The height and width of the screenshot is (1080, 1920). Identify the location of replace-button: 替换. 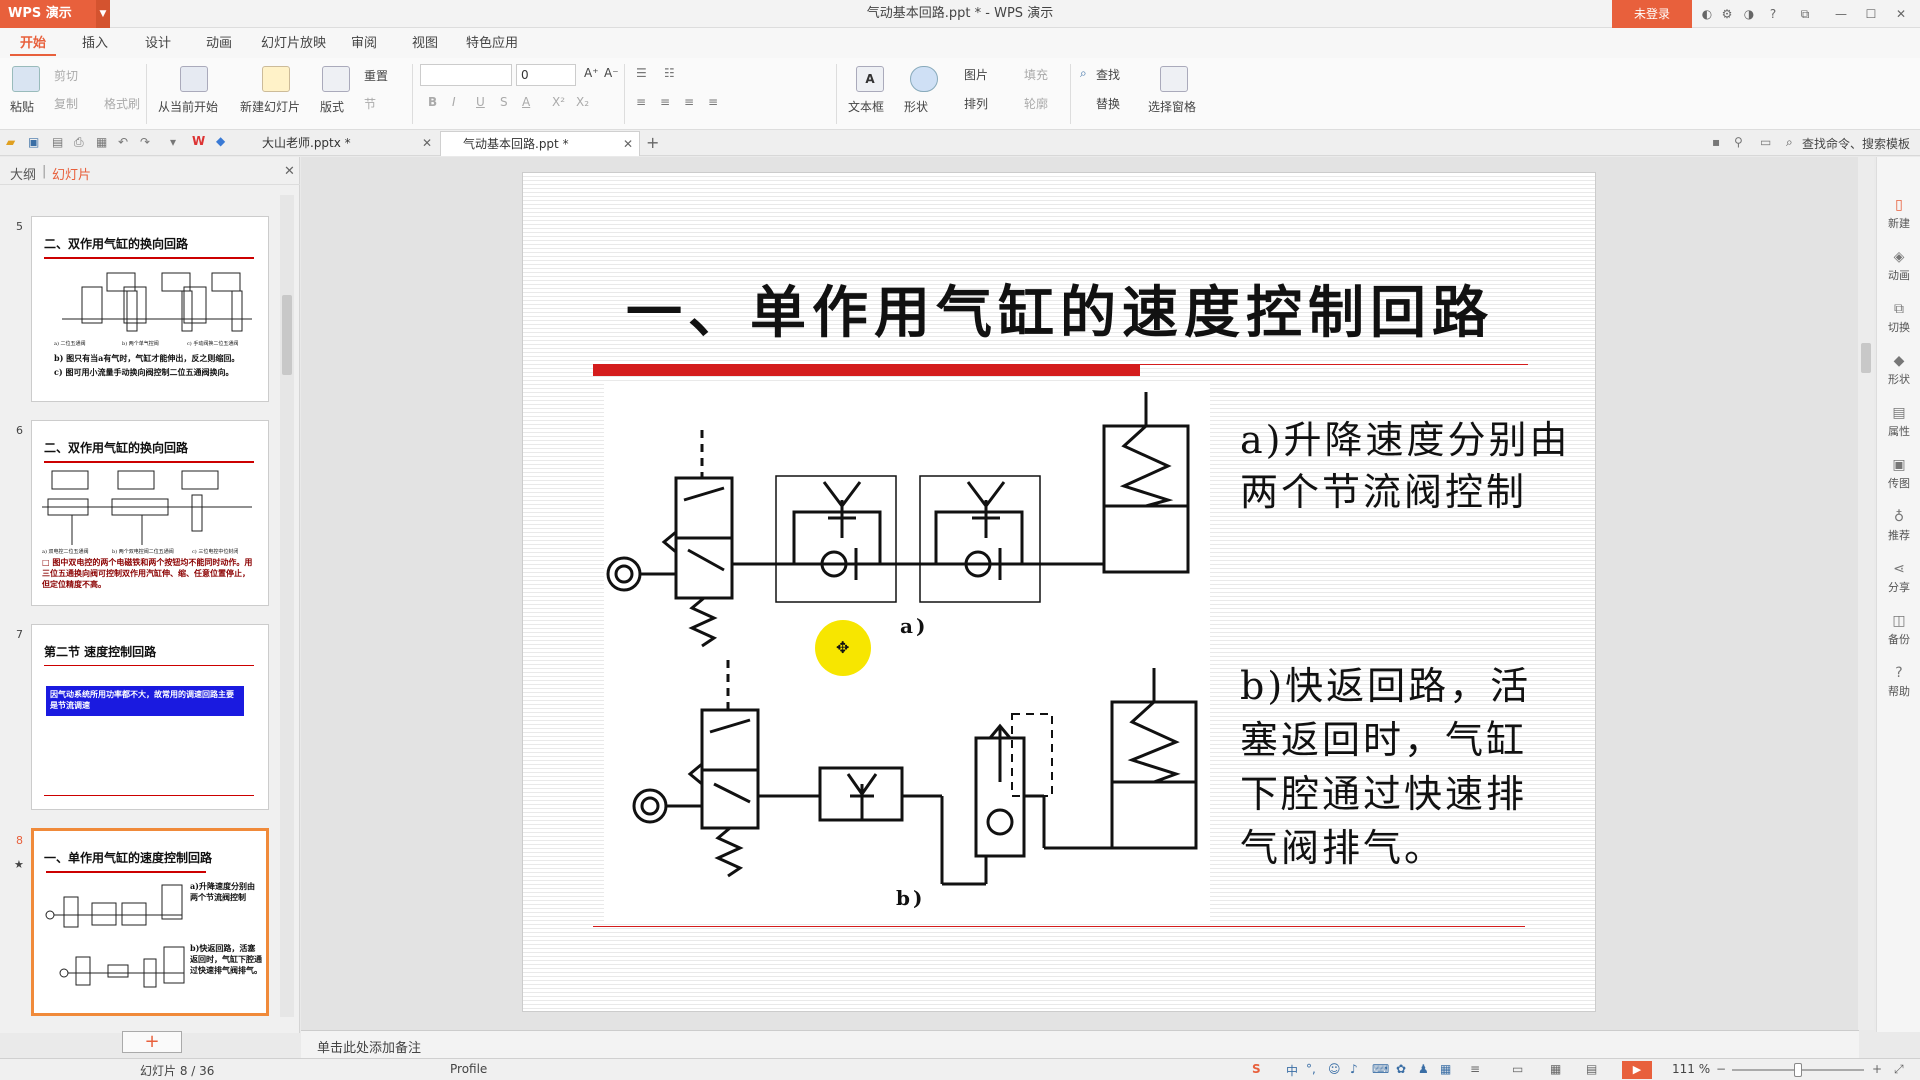
(1108, 103).